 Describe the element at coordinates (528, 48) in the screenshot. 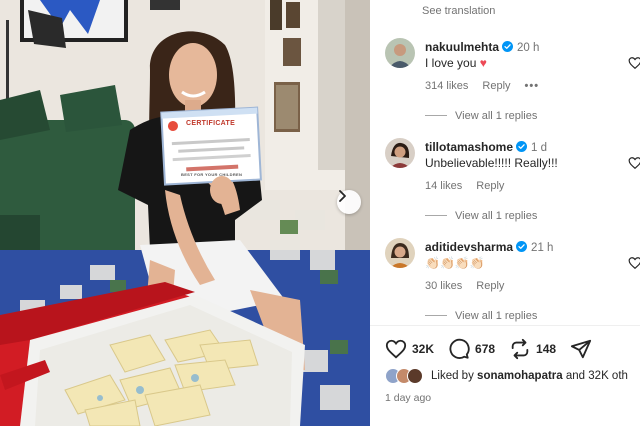

I see `comment-time: 20 h` at that location.